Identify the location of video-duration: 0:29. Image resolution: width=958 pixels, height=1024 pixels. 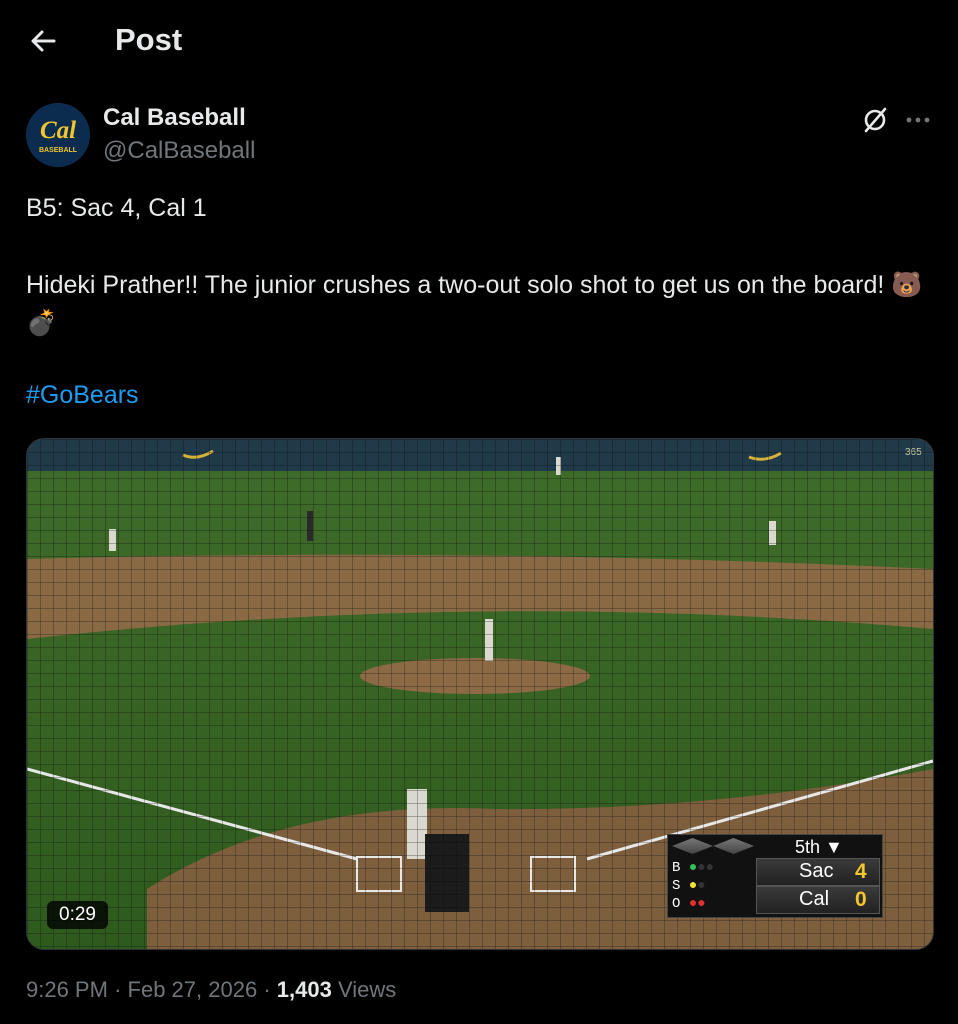
(77, 915).